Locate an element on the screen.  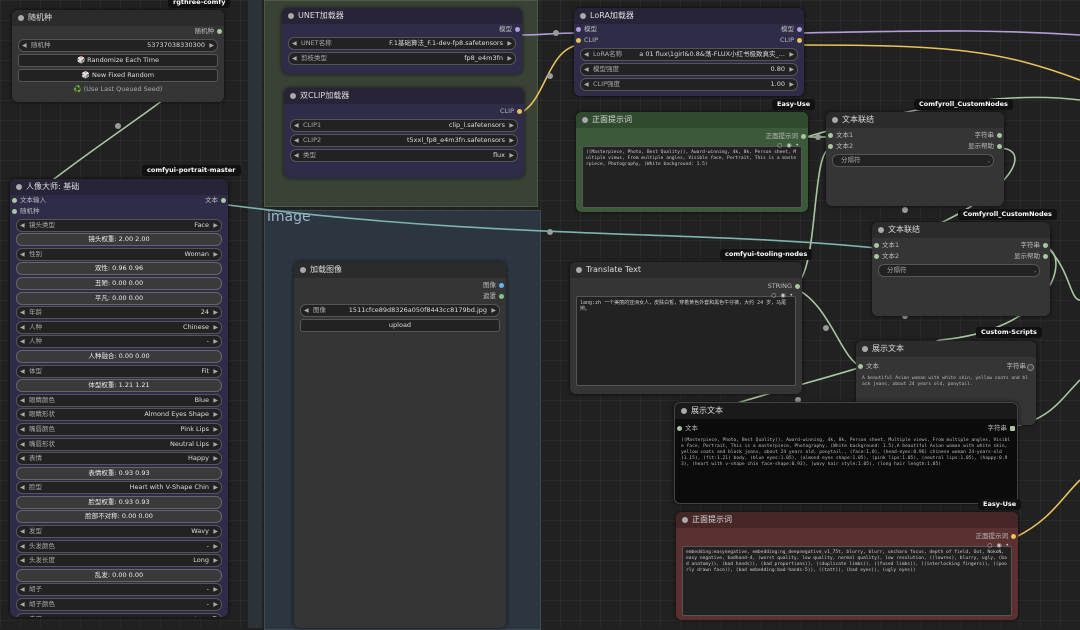
concat2-input2-socket is located at coordinates (876, 256).